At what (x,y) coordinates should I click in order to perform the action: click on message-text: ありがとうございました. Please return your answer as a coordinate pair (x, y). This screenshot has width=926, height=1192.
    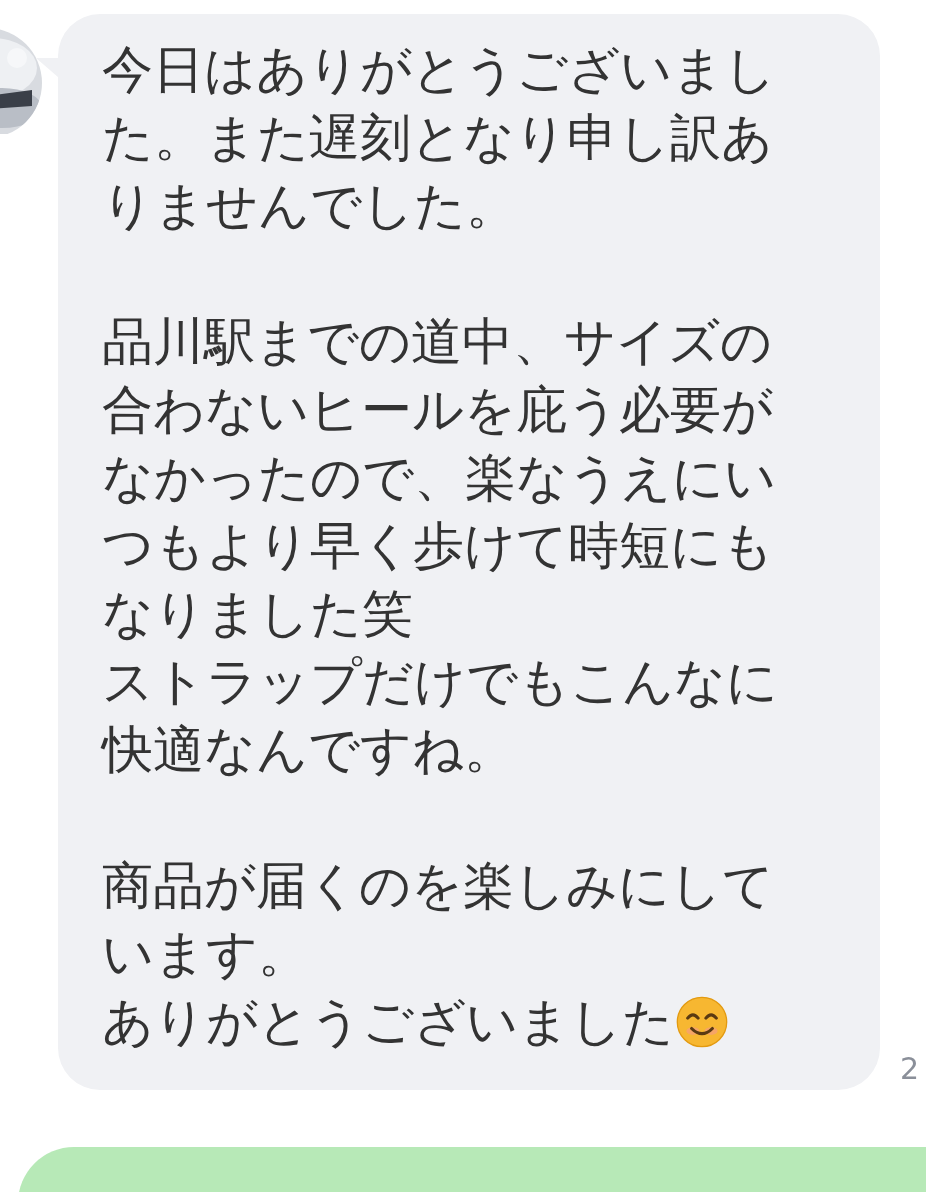
    Looking at the image, I should click on (388, 1022).